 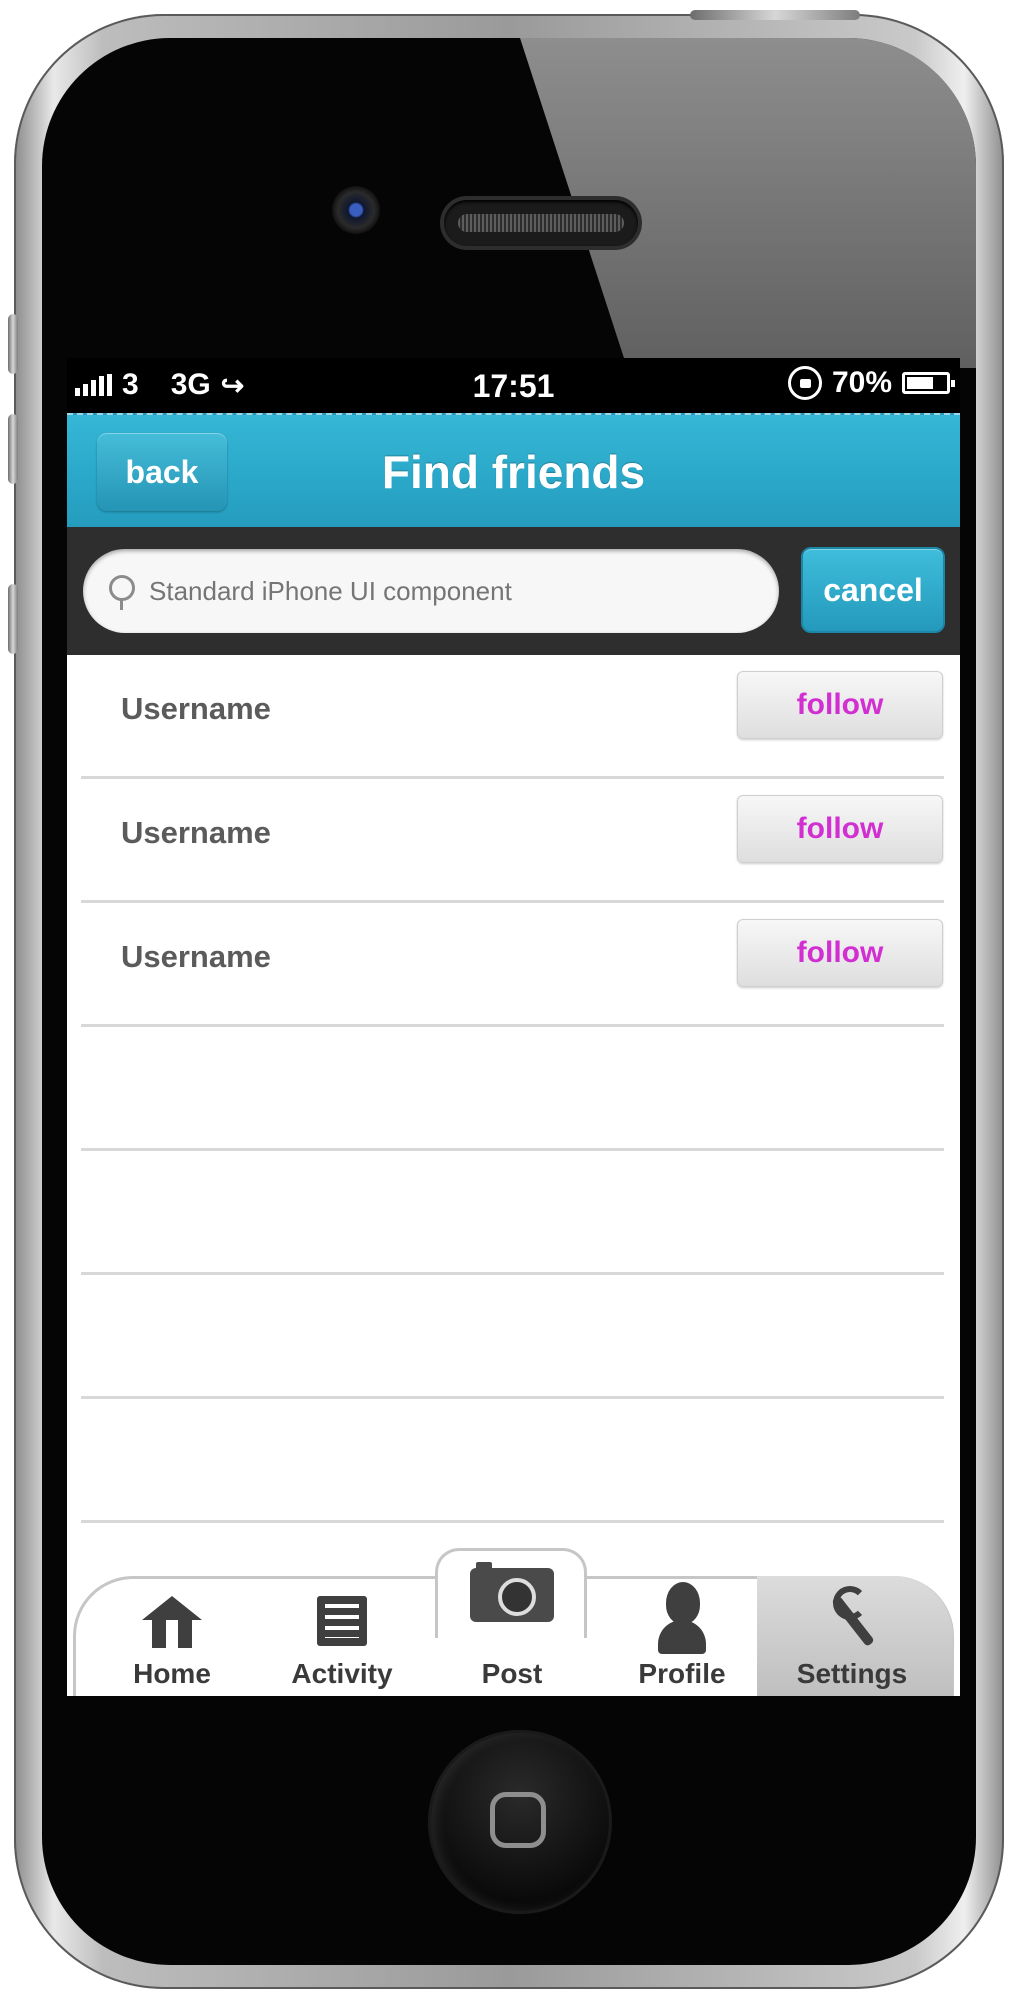 I want to click on profile-icon, so click(x=682, y=1618).